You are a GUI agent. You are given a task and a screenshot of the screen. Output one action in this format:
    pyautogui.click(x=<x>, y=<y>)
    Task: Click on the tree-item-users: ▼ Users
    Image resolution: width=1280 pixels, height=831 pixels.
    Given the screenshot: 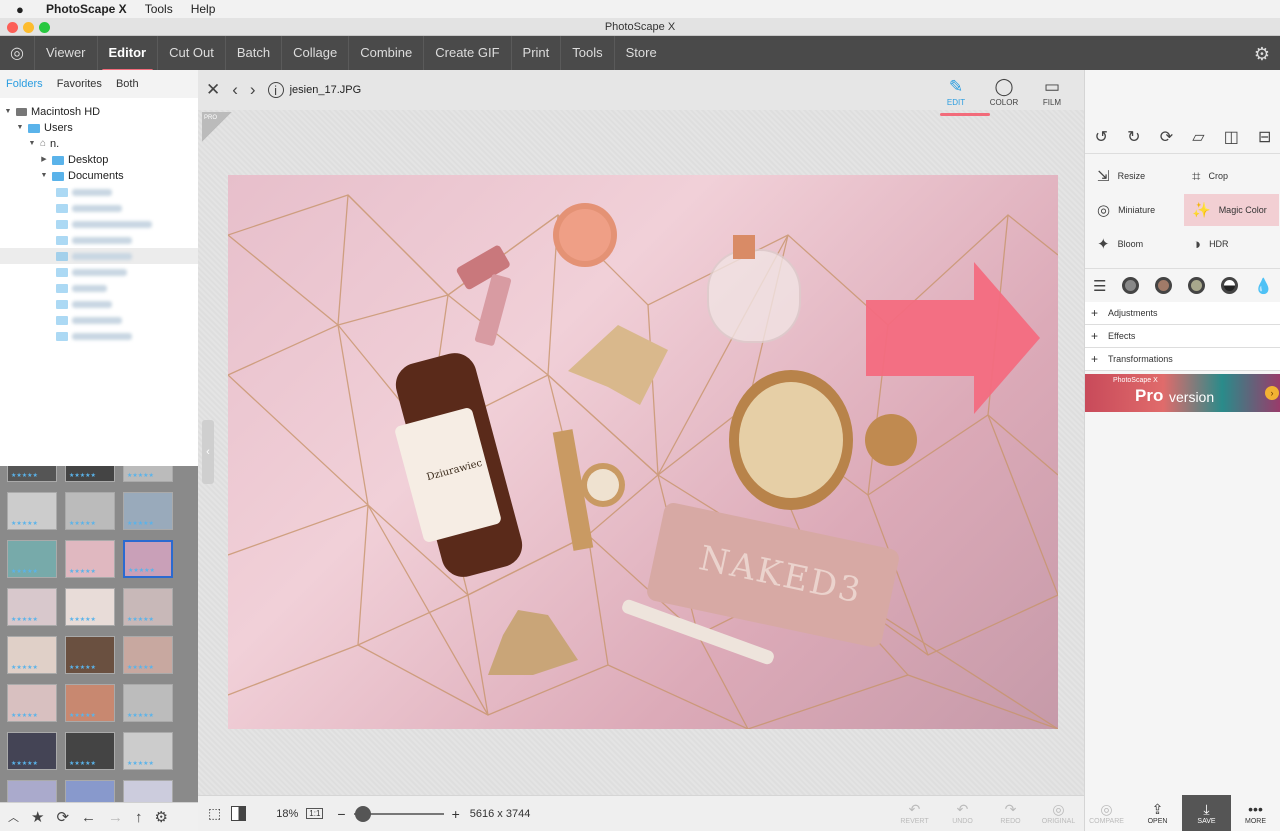 What is the action you would take?
    pyautogui.click(x=99, y=128)
    